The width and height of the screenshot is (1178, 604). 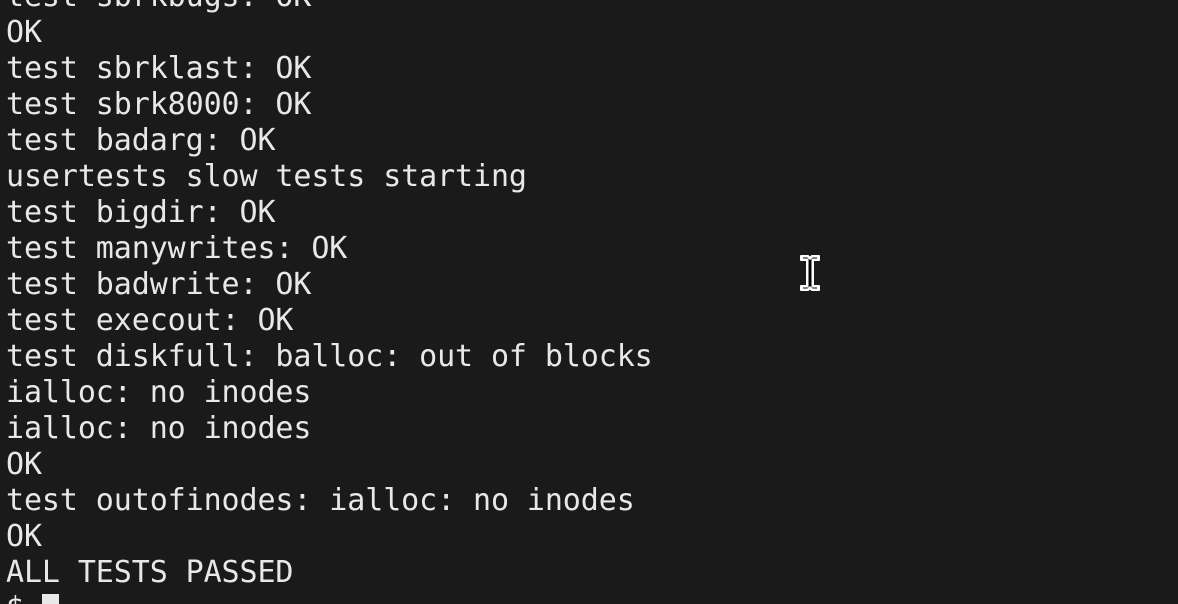 I want to click on command-prompt-line: $, so click(x=329, y=597).